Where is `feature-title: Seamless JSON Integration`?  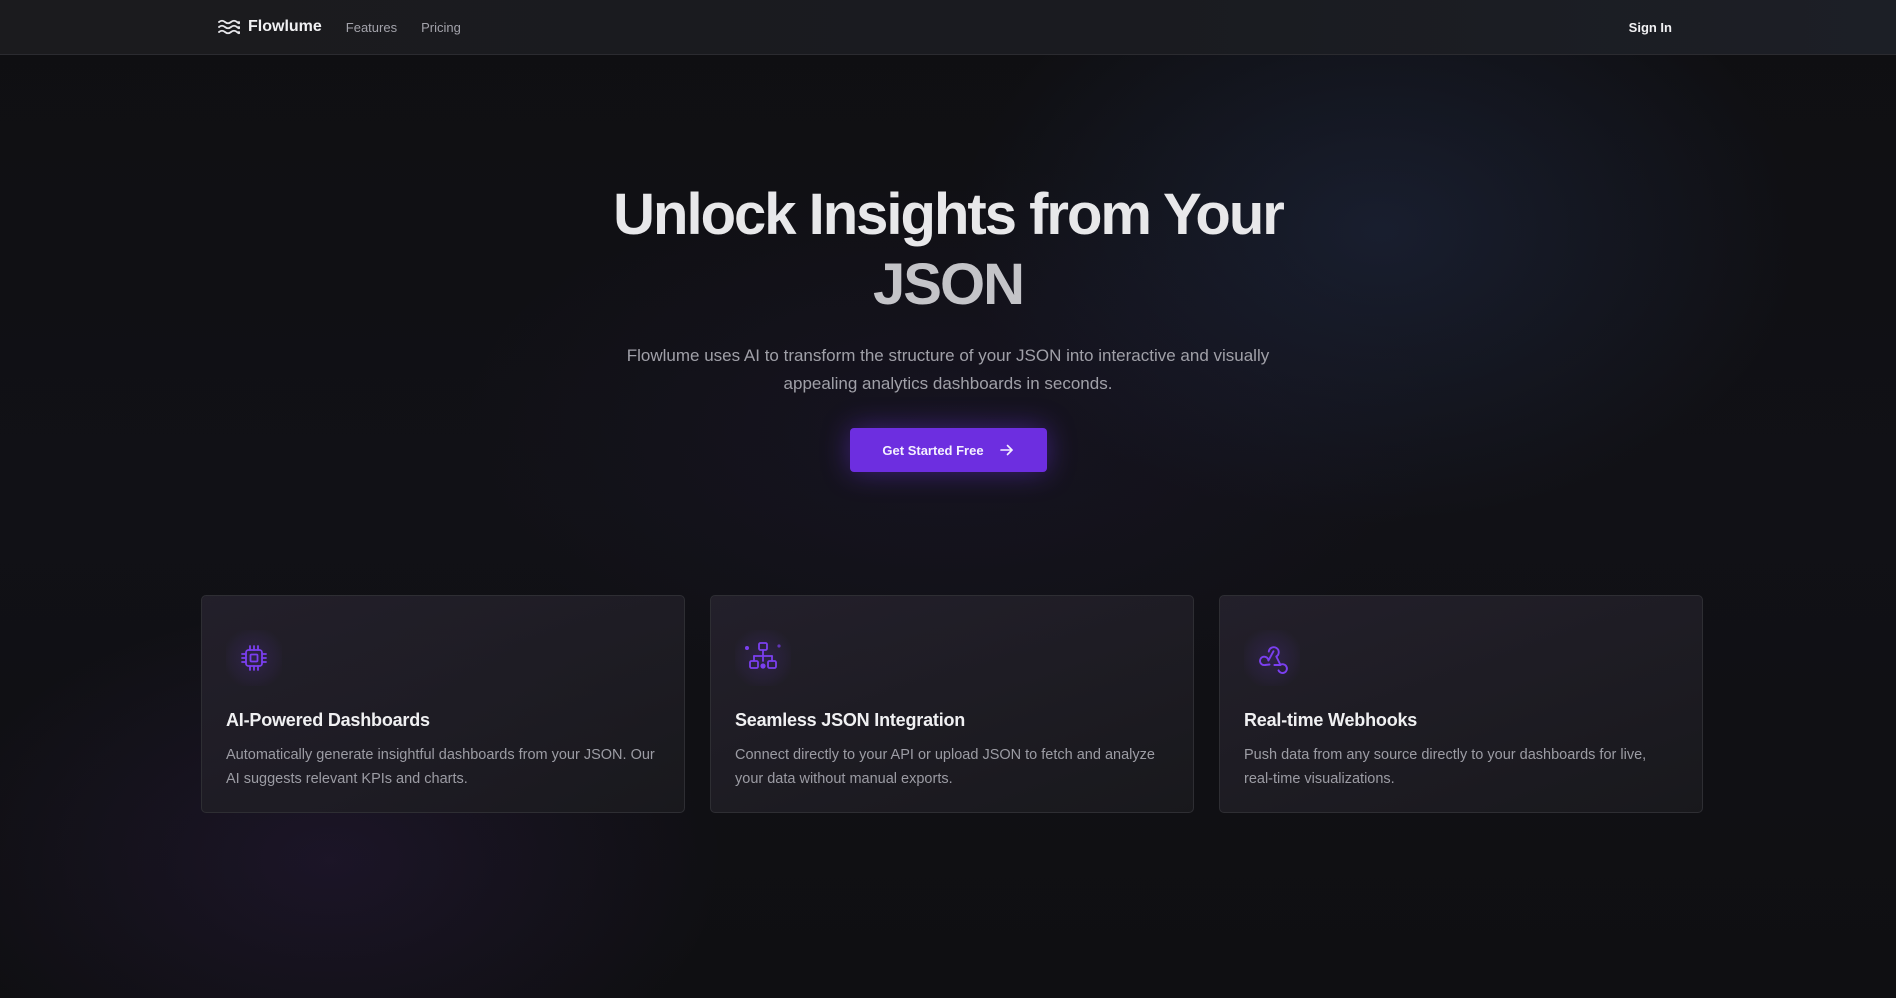 feature-title: Seamless JSON Integration is located at coordinates (850, 720).